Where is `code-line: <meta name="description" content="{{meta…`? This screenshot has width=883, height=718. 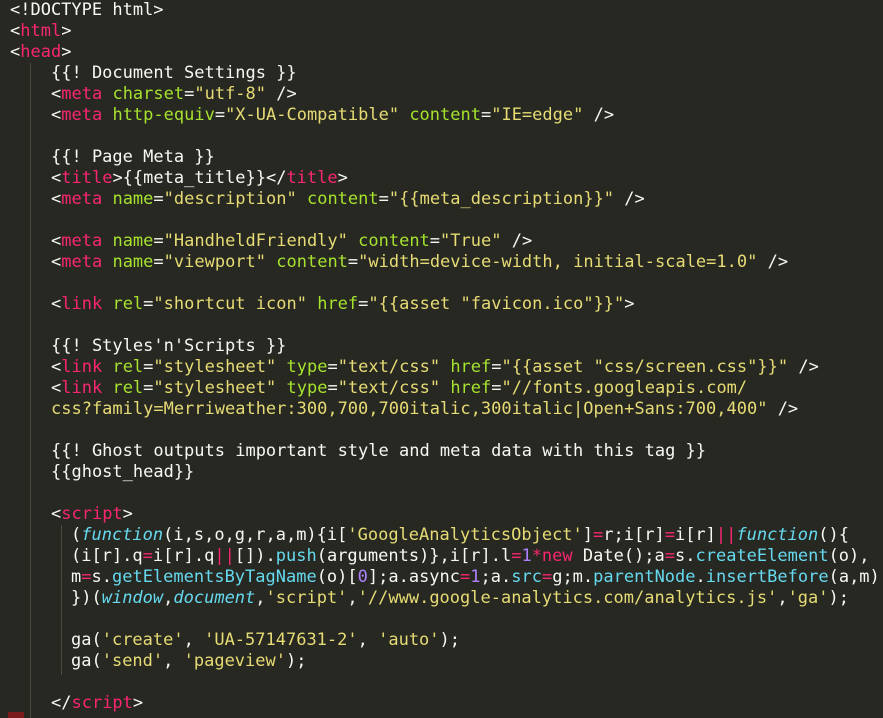 code-line: <meta name="description" content="{{meta… is located at coordinates (441, 199).